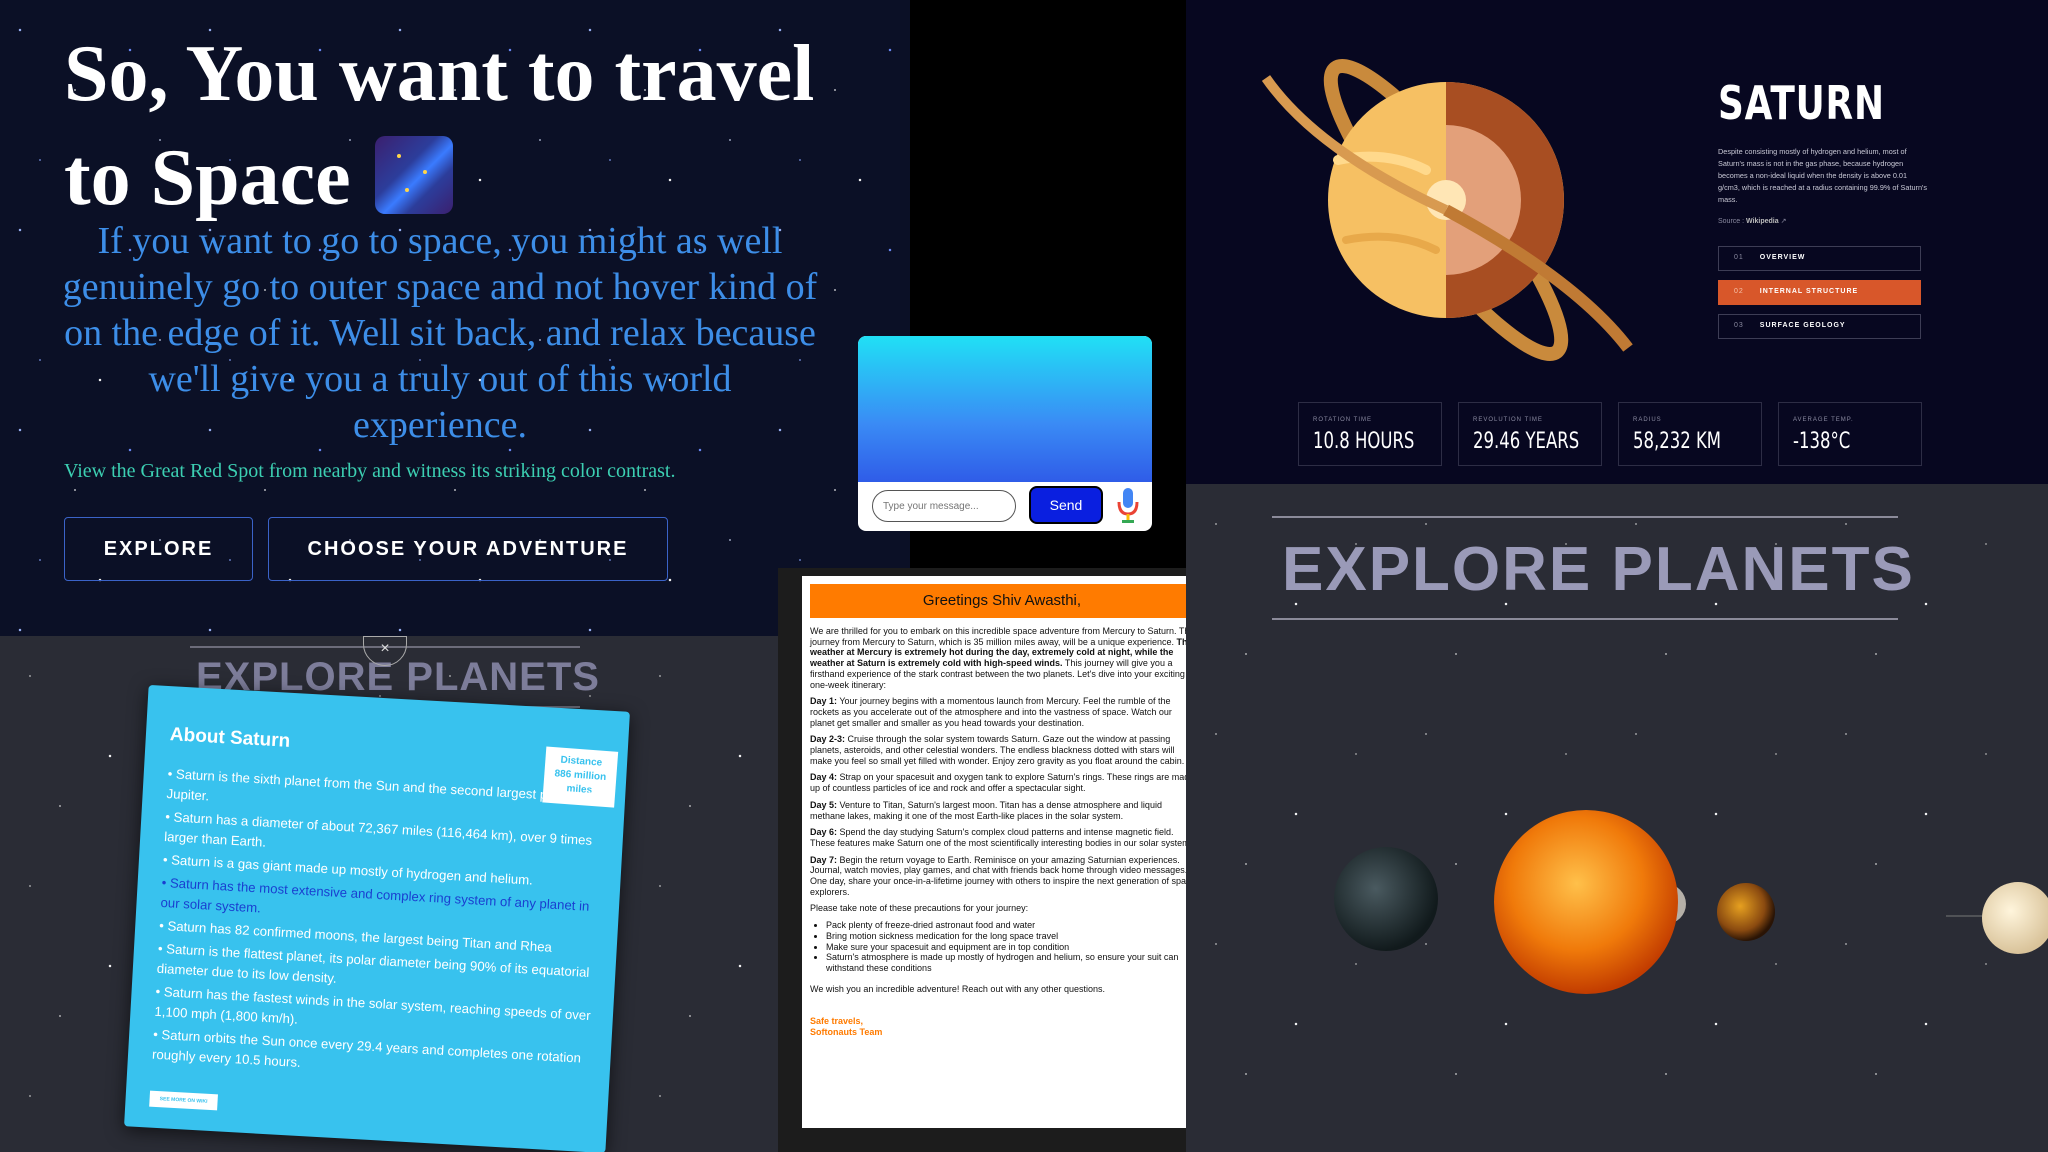 This screenshot has width=2048, height=1152. I want to click on mercury-planet, so click(1746, 912).